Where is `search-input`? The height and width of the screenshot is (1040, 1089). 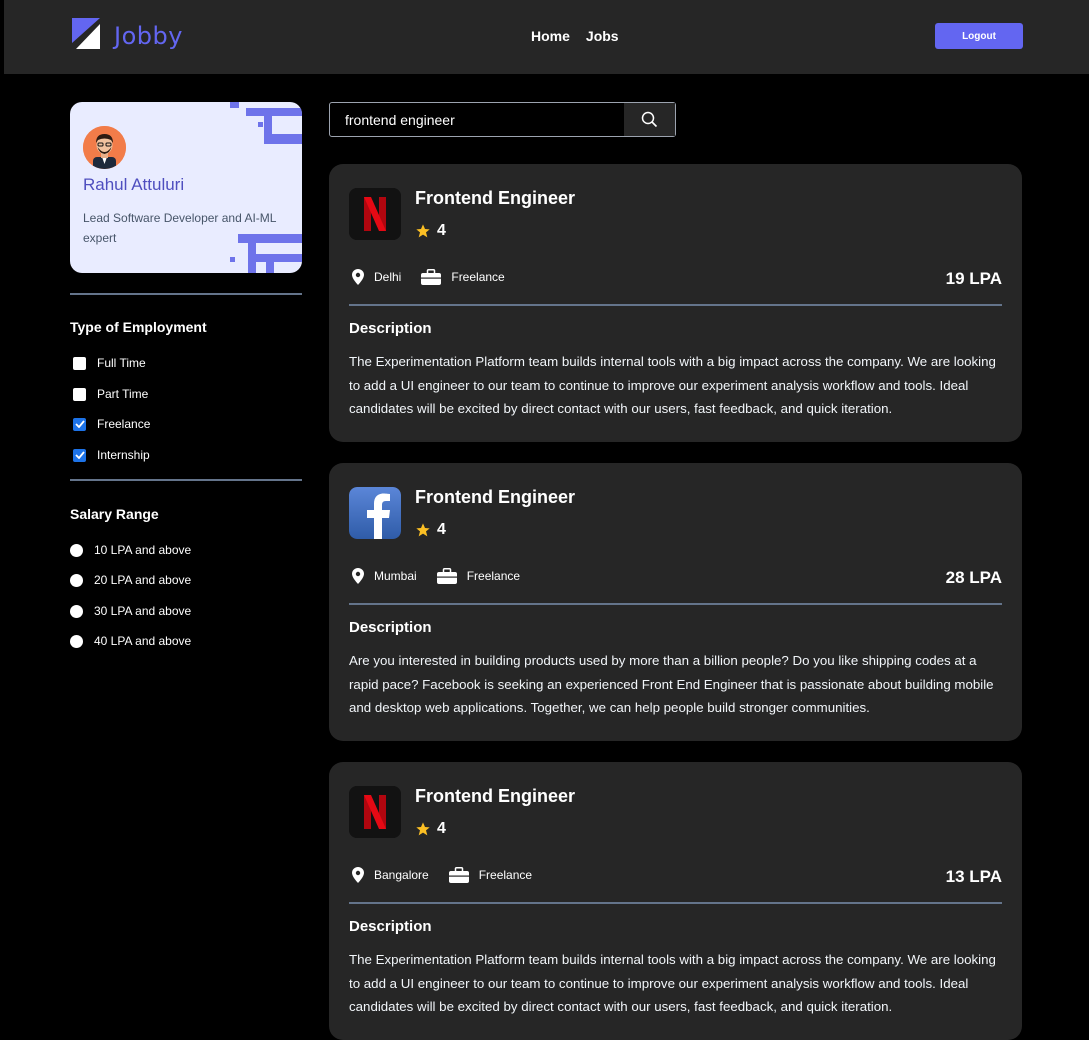
search-input is located at coordinates (469, 119).